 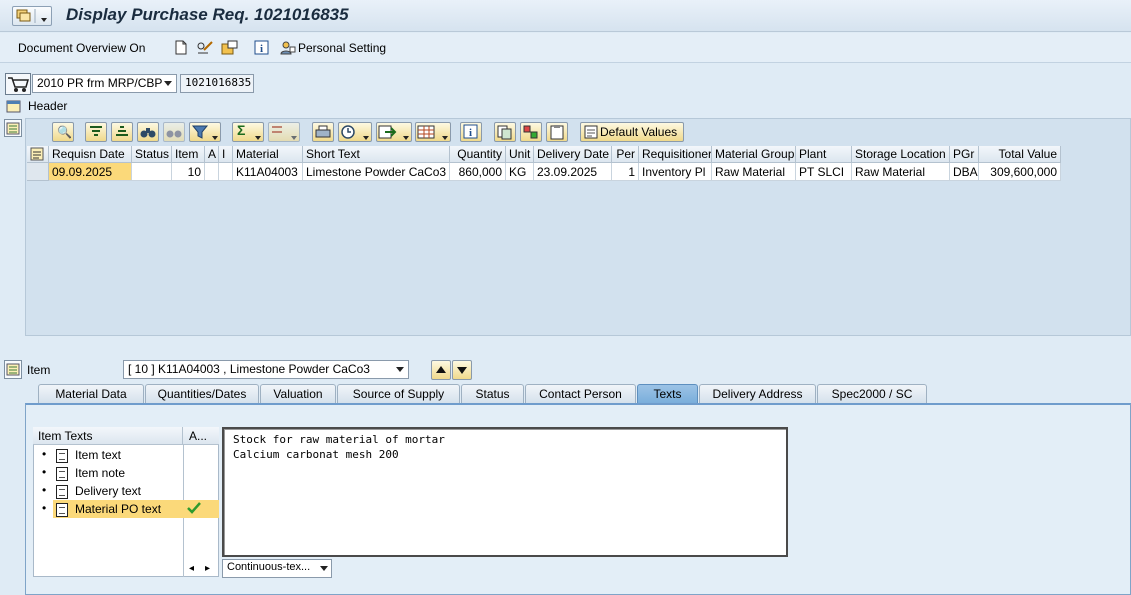 What do you see at coordinates (18, 84) in the screenshot?
I see `shopping-cart-button` at bounding box center [18, 84].